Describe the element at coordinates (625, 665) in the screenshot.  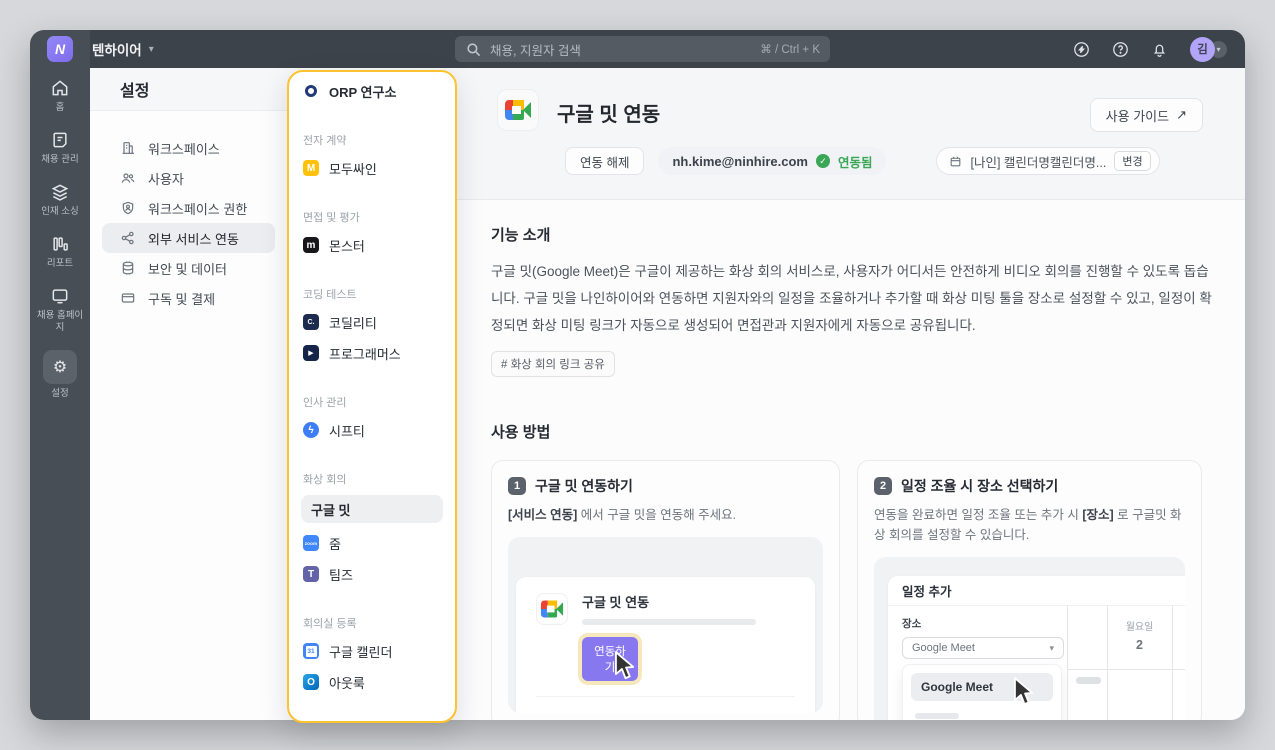
I see `cursor-pointer-icon` at that location.